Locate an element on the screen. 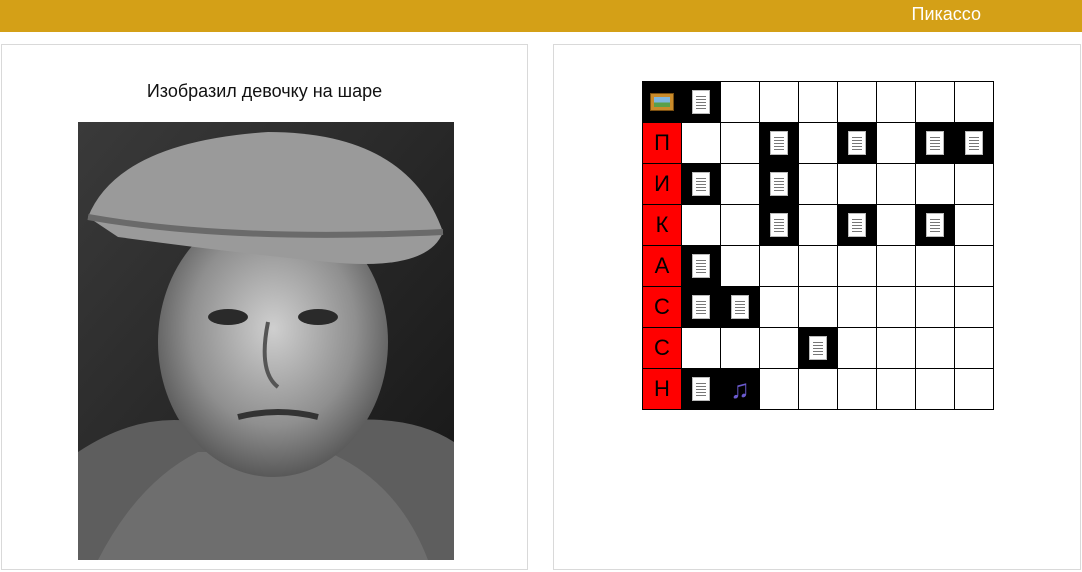 This screenshot has height=572, width=1082. image-caption: Изобразил девочку на шаре is located at coordinates (264, 91).